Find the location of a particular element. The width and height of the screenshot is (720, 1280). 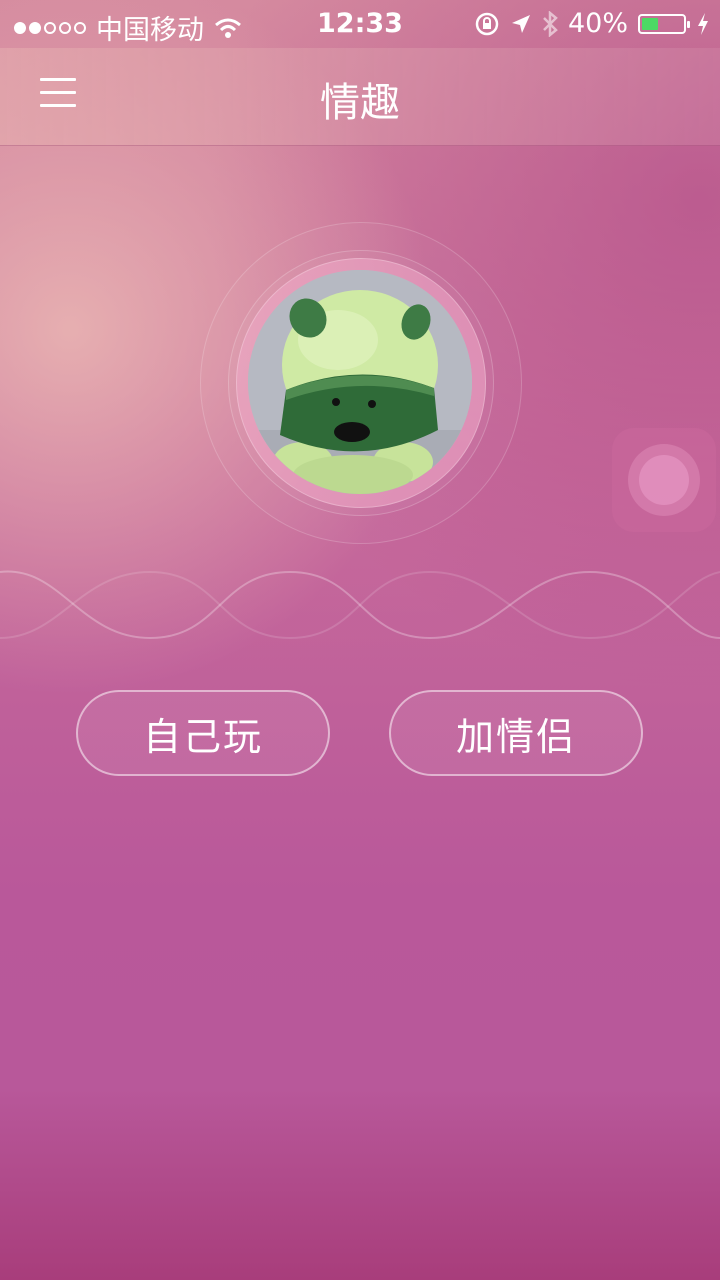

location-icon is located at coordinates (520, 23).